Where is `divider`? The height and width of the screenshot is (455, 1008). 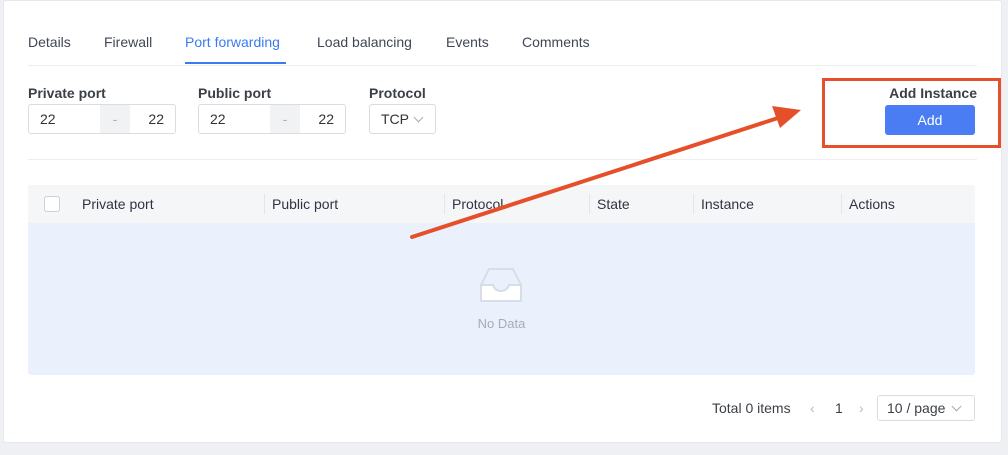
divider is located at coordinates (502, 159).